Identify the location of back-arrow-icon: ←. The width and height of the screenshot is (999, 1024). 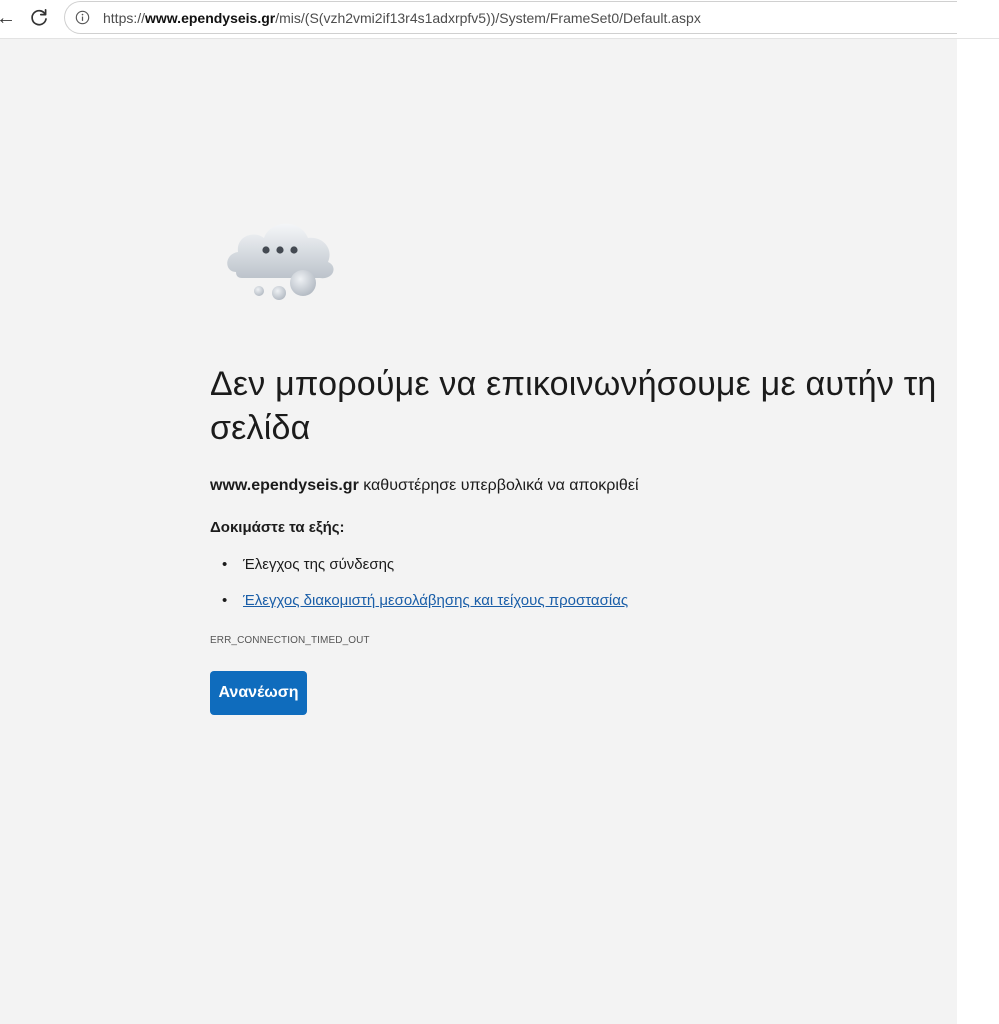
(8, 18).